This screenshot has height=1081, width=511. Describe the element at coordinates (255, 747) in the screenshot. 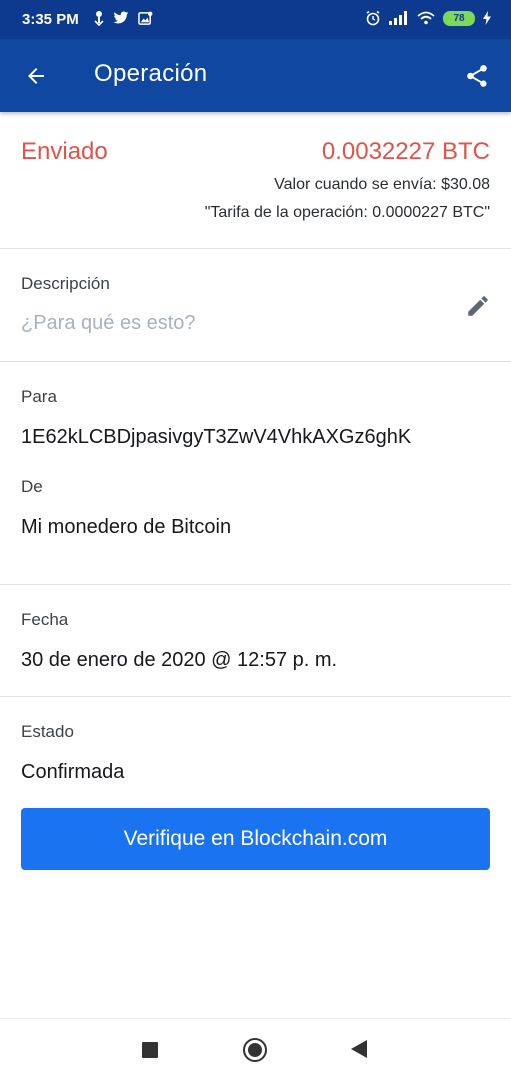

I see `status-section: Estado Confirmada` at that location.